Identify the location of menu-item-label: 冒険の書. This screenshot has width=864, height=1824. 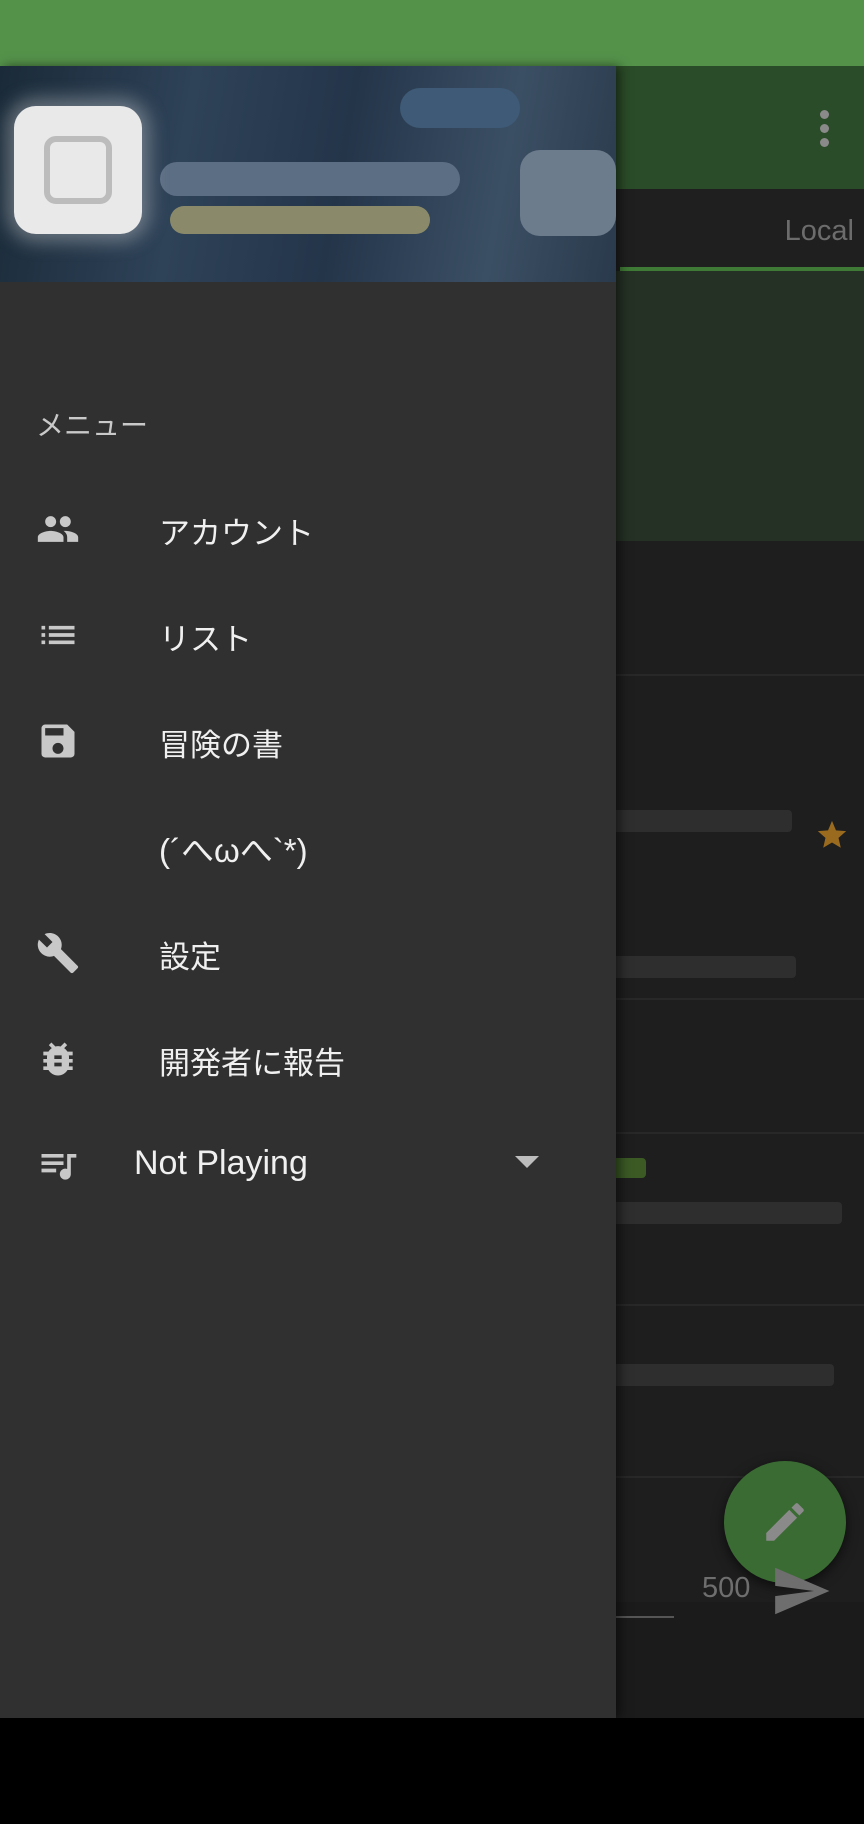
(221, 746).